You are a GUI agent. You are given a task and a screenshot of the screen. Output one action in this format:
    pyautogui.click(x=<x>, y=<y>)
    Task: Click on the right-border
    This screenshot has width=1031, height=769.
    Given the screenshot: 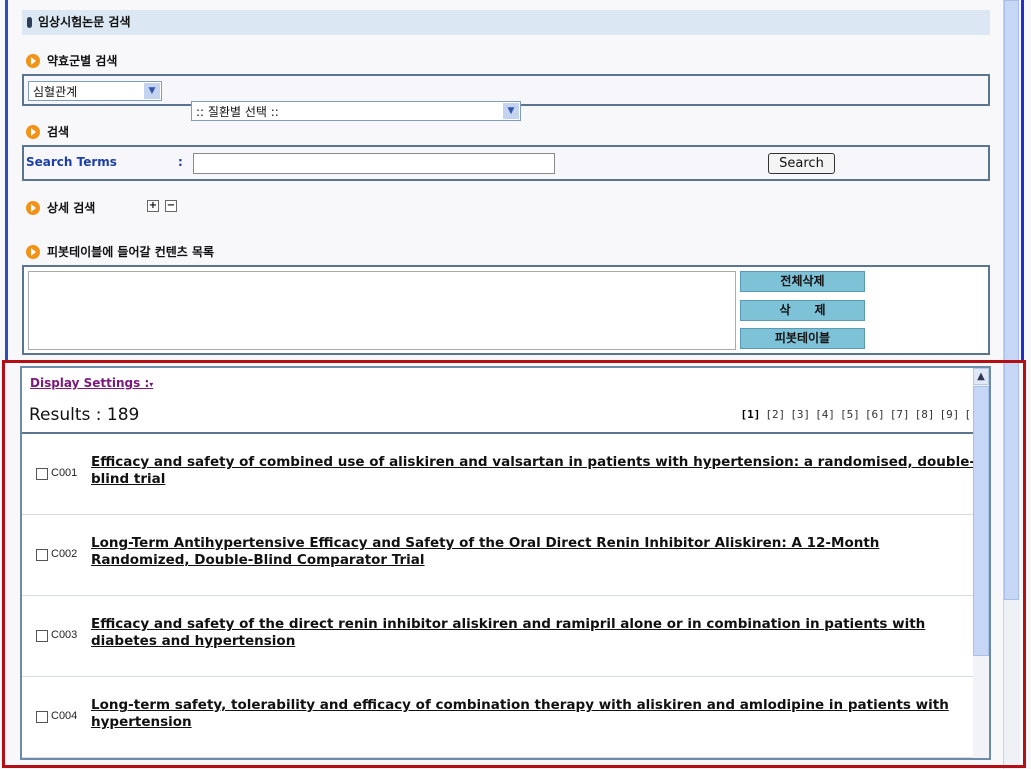 What is the action you would take?
    pyautogui.click(x=1022, y=180)
    